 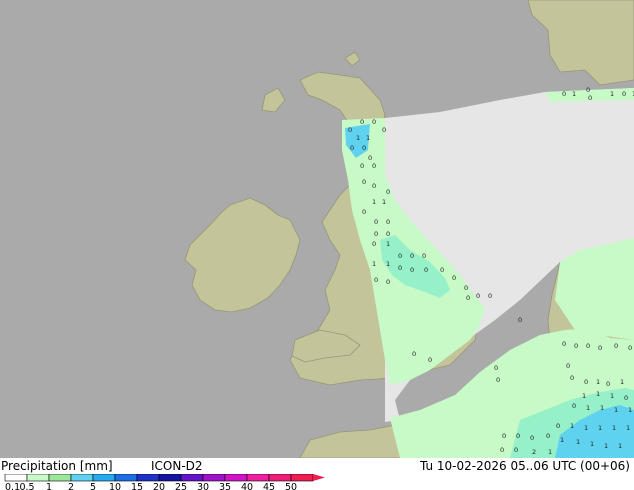 I want to click on precip-marker: 2, so click(x=534, y=452).